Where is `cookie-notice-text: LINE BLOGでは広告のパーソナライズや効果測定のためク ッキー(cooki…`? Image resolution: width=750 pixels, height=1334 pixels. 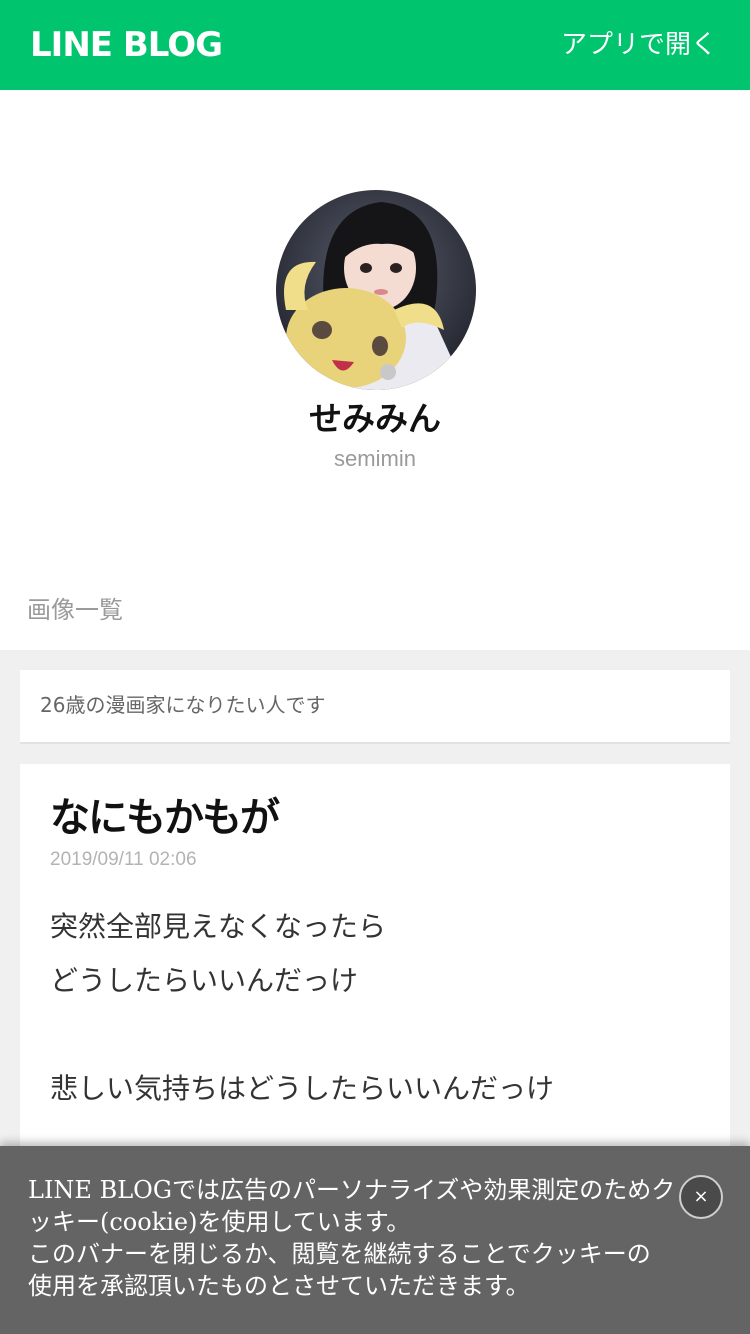 cookie-notice-text: LINE BLOGでは広告のパーソナライズや効果測定のためク ッキー(cooki… is located at coordinates (352, 1238).